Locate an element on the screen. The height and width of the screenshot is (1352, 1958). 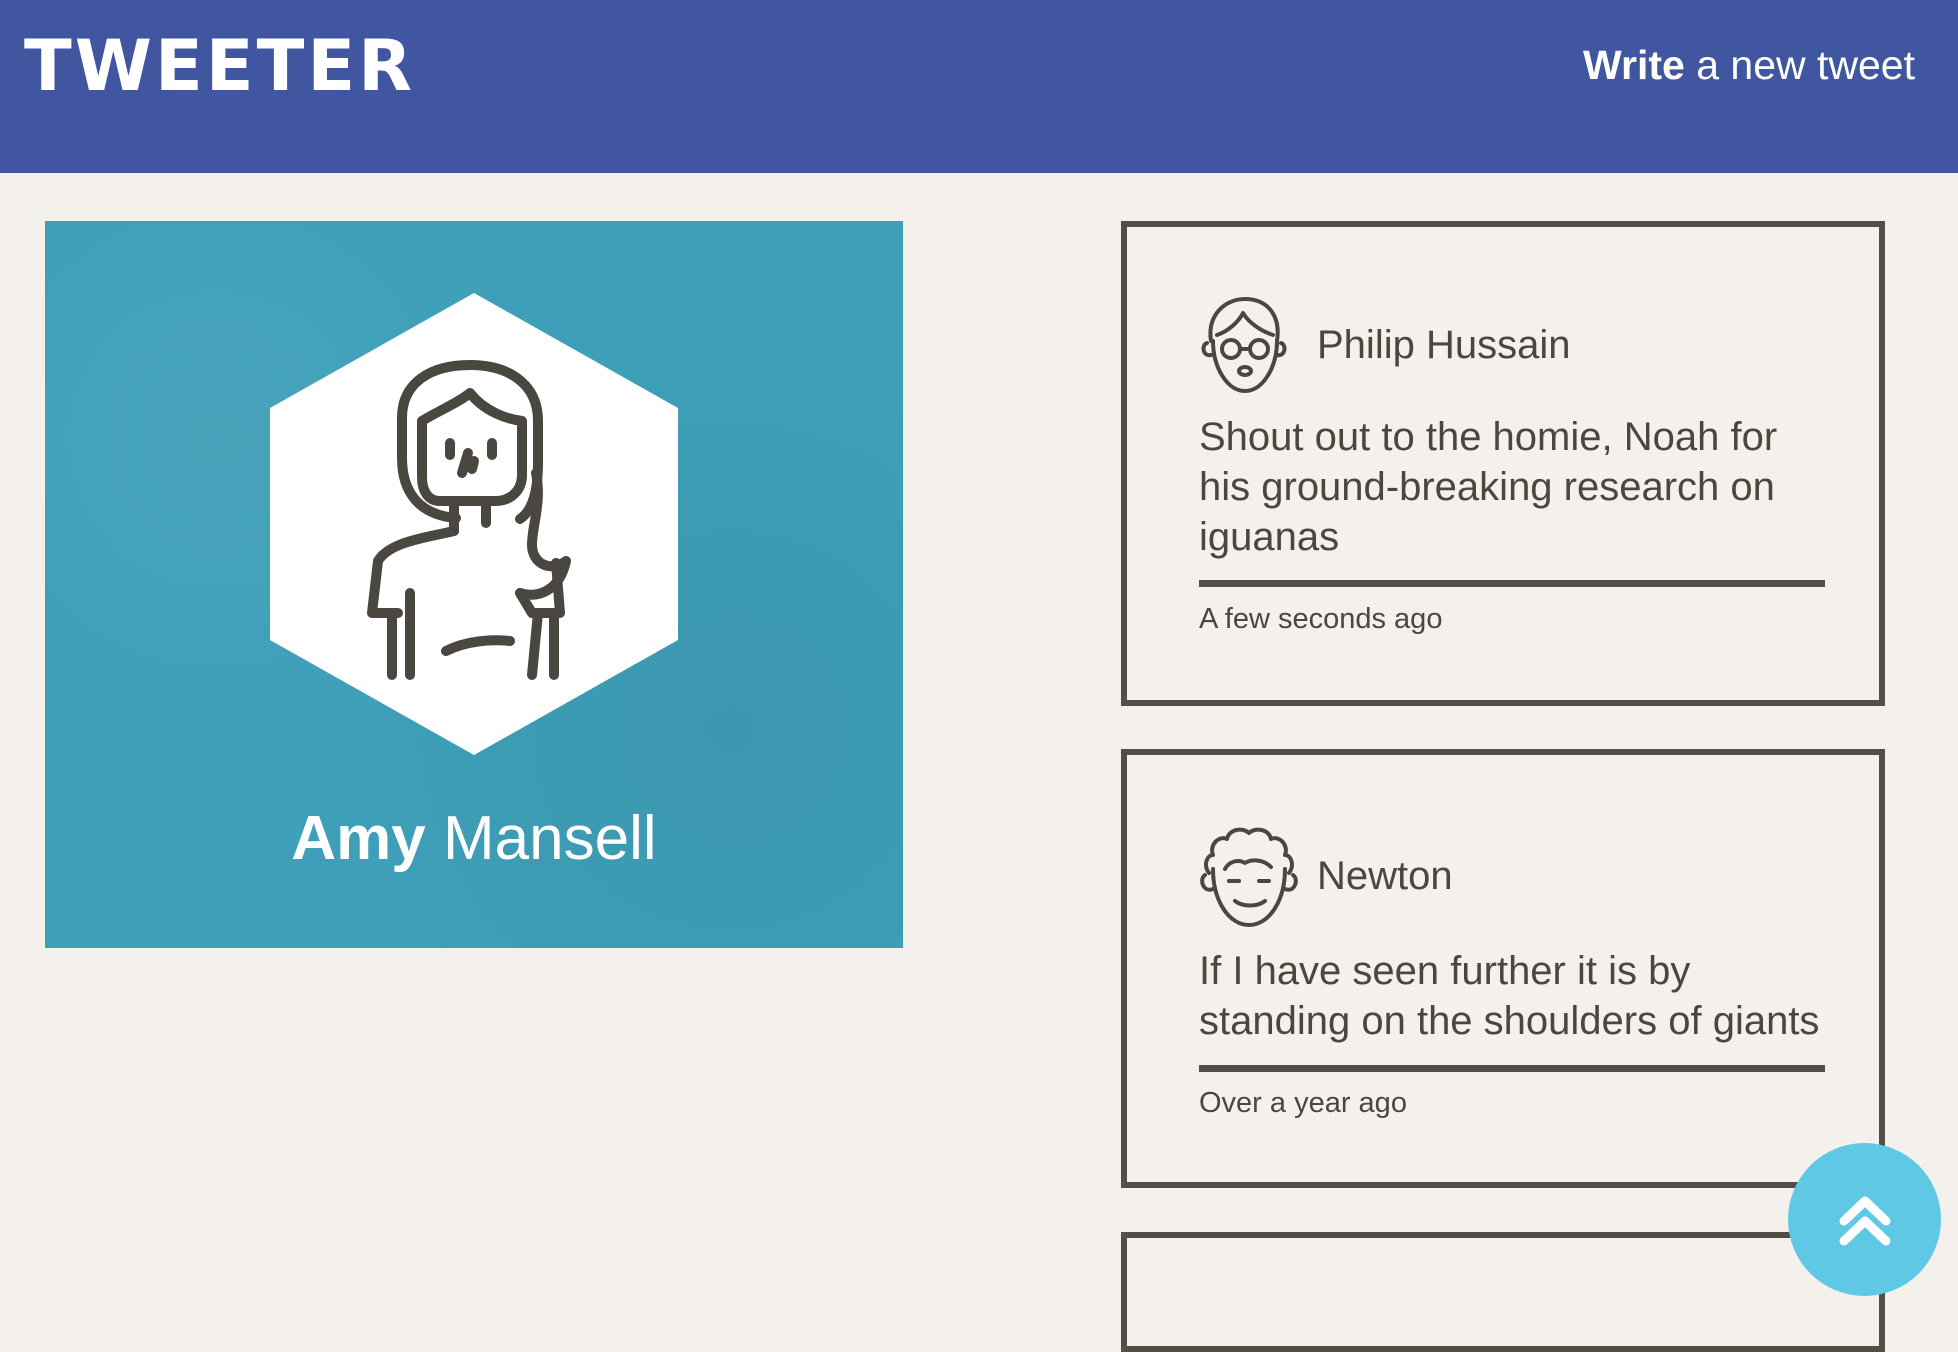
scroll-to-top-button is located at coordinates (1864, 1219).